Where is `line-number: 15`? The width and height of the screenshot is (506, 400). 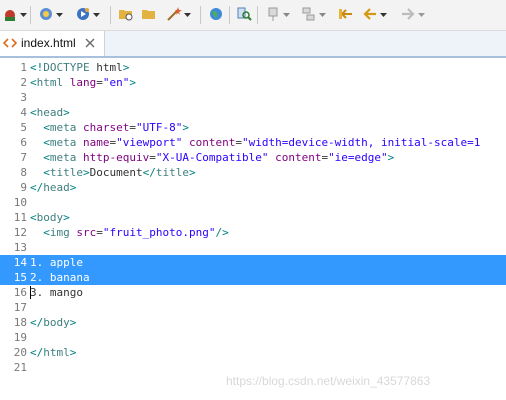 line-number: 15 is located at coordinates (20, 277).